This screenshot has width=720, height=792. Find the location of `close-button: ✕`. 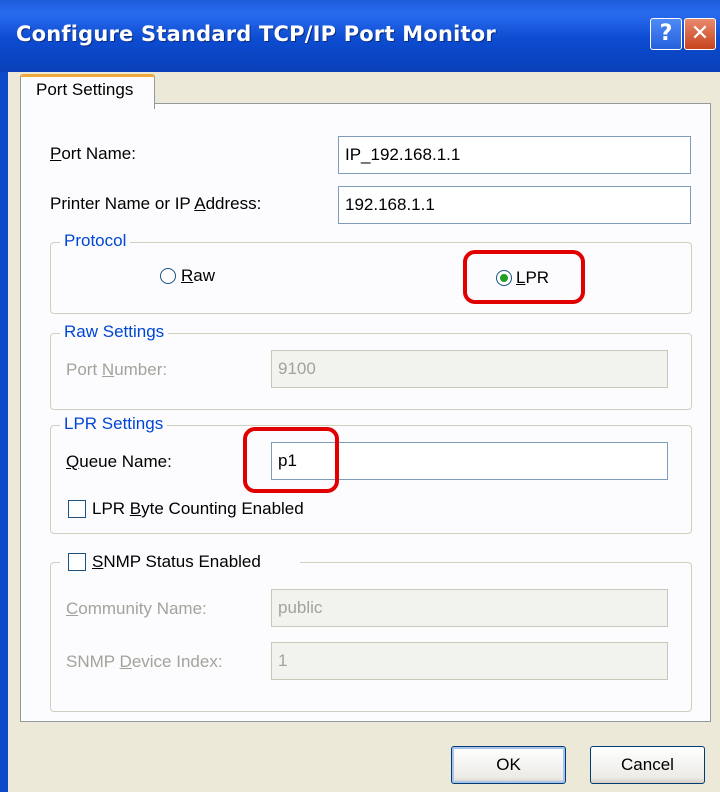

close-button: ✕ is located at coordinates (700, 34).